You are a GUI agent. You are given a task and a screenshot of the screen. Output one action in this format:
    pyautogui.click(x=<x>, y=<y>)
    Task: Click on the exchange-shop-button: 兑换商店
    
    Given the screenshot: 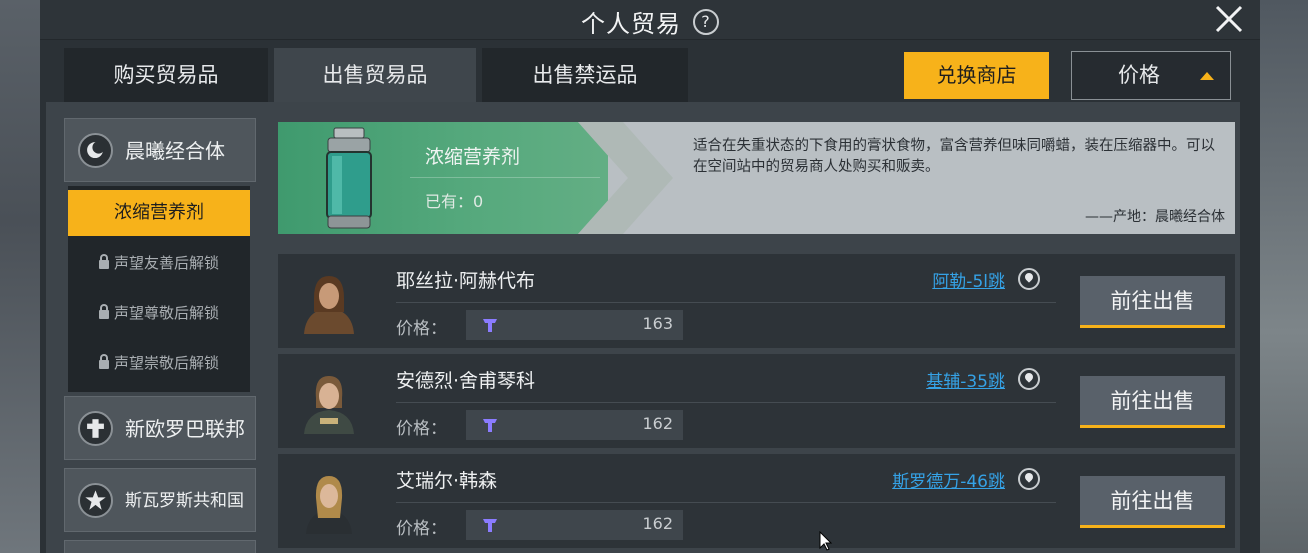 What is the action you would take?
    pyautogui.click(x=976, y=75)
    